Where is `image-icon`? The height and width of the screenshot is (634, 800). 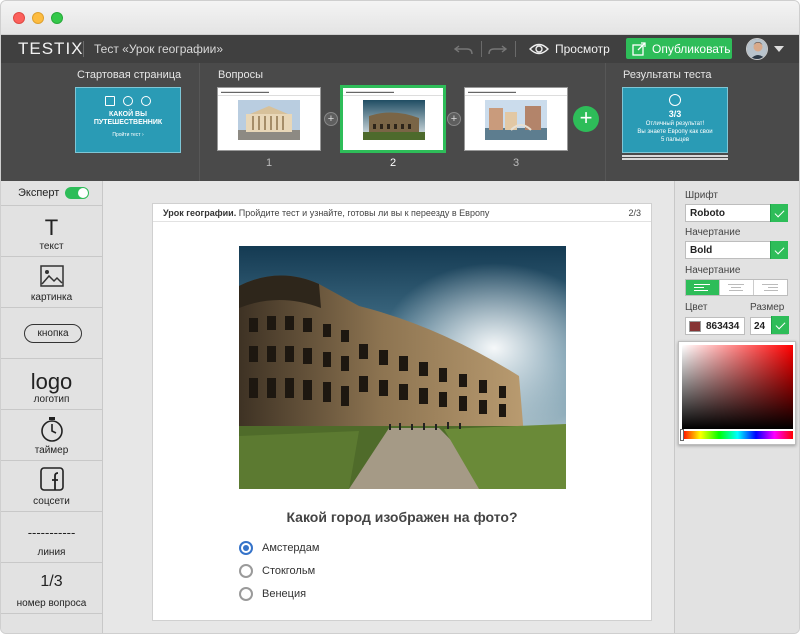 image-icon is located at coordinates (51, 278).